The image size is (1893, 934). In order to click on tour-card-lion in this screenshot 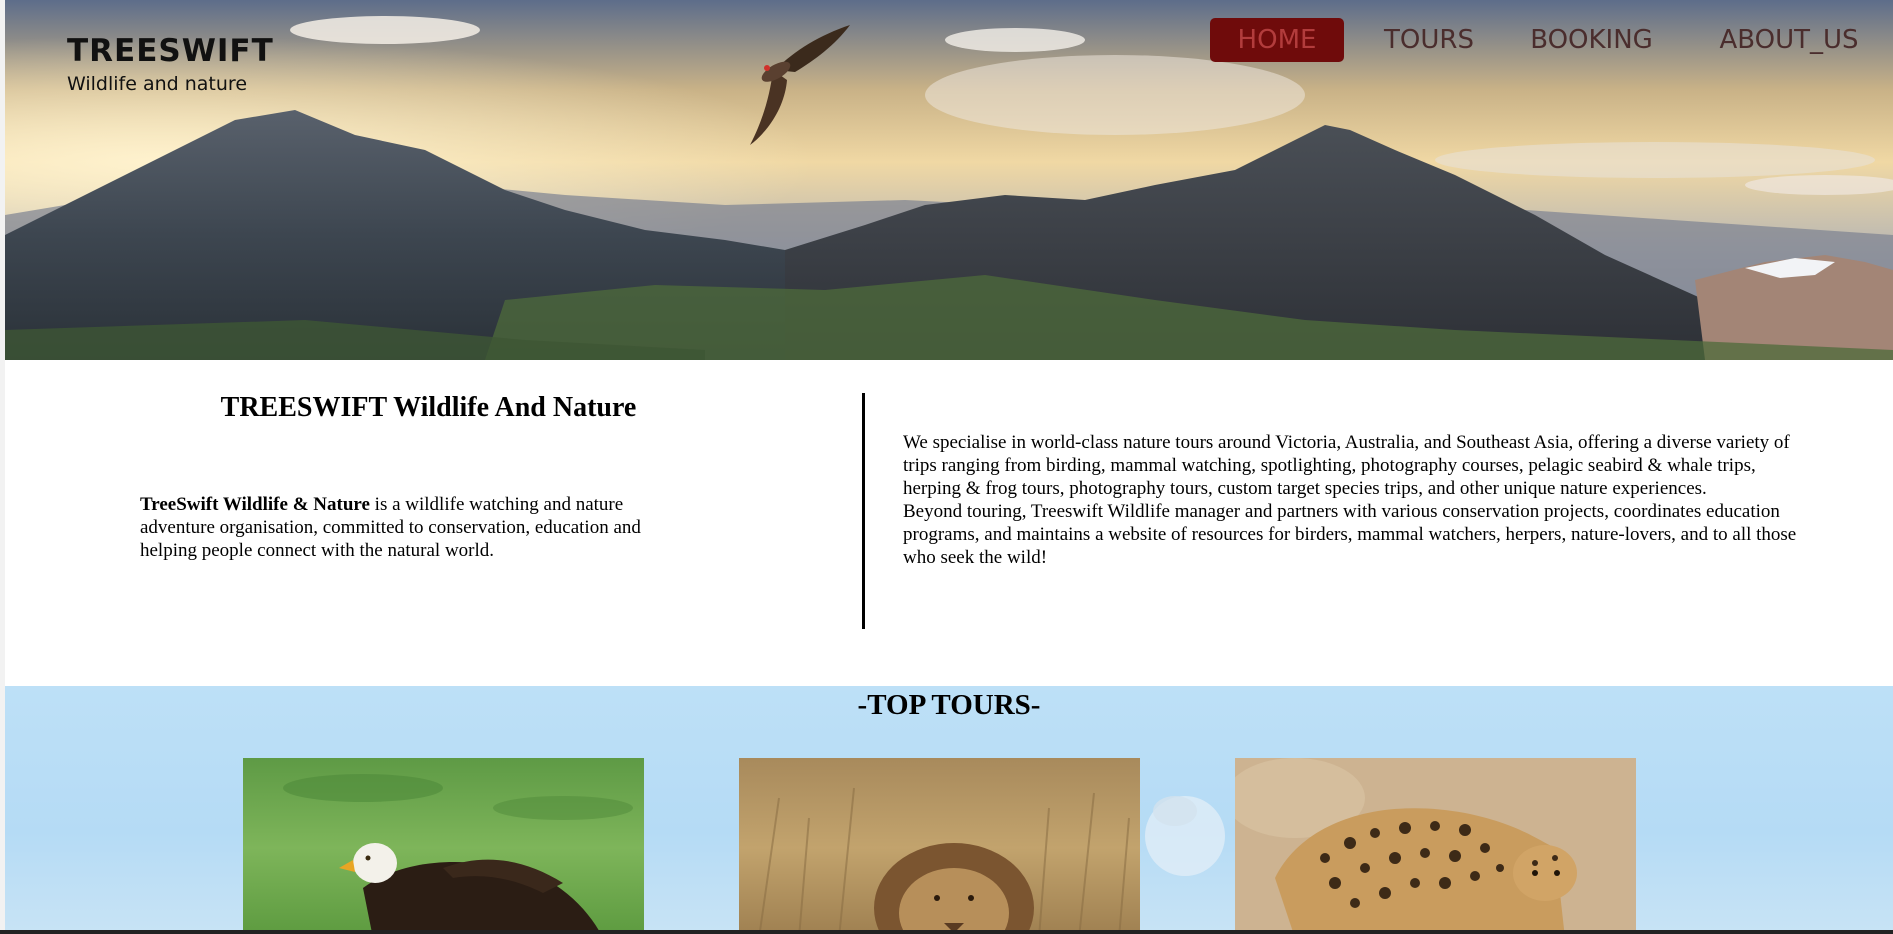, I will do `click(939, 844)`.